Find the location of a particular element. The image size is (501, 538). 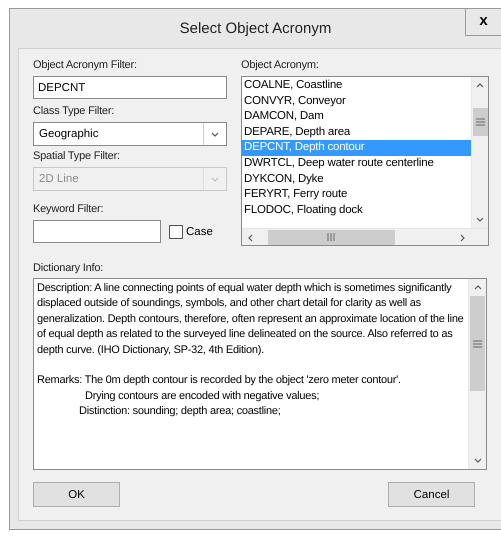

dictionary-text: Distinction: sounding; depth area; coastline; is located at coordinates (180, 411).